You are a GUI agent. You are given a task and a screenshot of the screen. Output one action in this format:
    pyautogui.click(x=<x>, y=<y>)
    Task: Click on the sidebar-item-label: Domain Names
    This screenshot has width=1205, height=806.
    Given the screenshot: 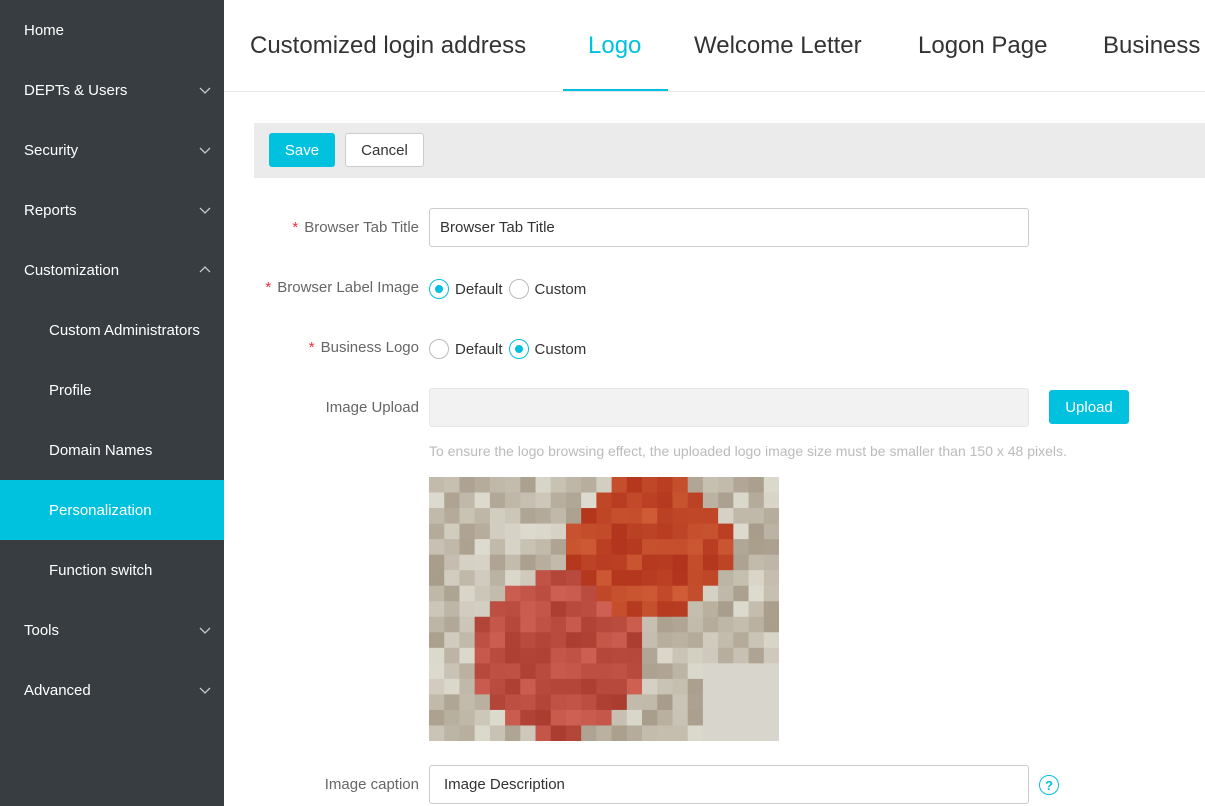 What is the action you would take?
    pyautogui.click(x=101, y=450)
    